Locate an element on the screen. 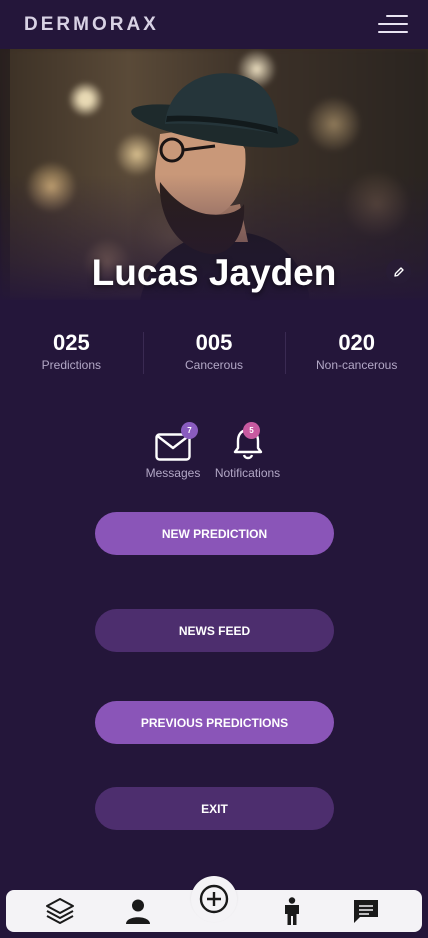 The width and height of the screenshot is (428, 938). stat-cancerous: 005 Cancerous is located at coordinates (214, 352).